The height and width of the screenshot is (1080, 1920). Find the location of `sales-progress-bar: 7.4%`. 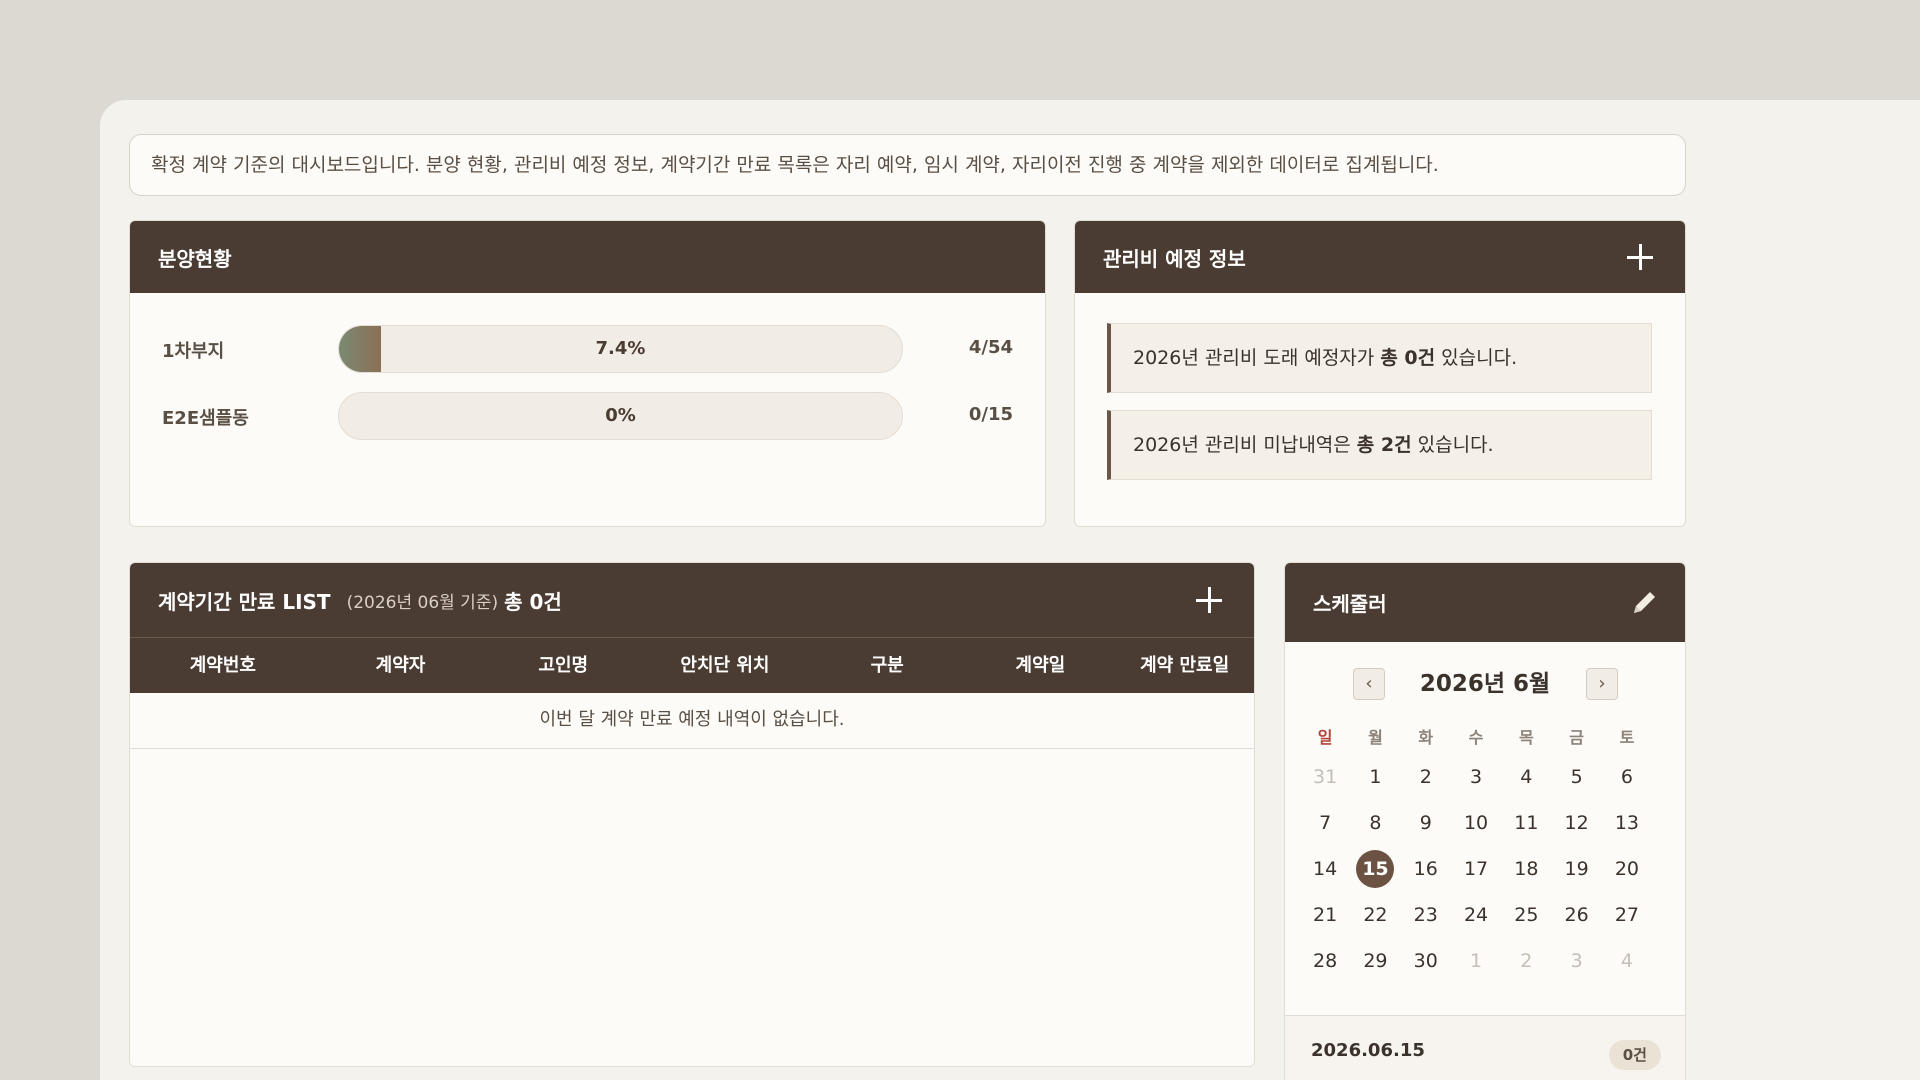

sales-progress-bar: 7.4% is located at coordinates (620, 349).